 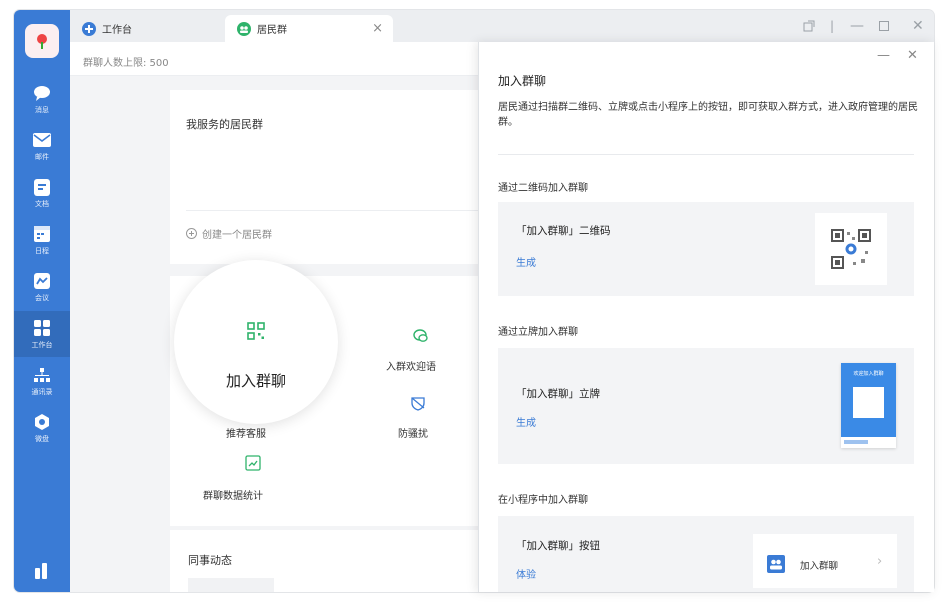 What do you see at coordinates (42, 298) in the screenshot?
I see `sidebar-item-label: 会议` at bounding box center [42, 298].